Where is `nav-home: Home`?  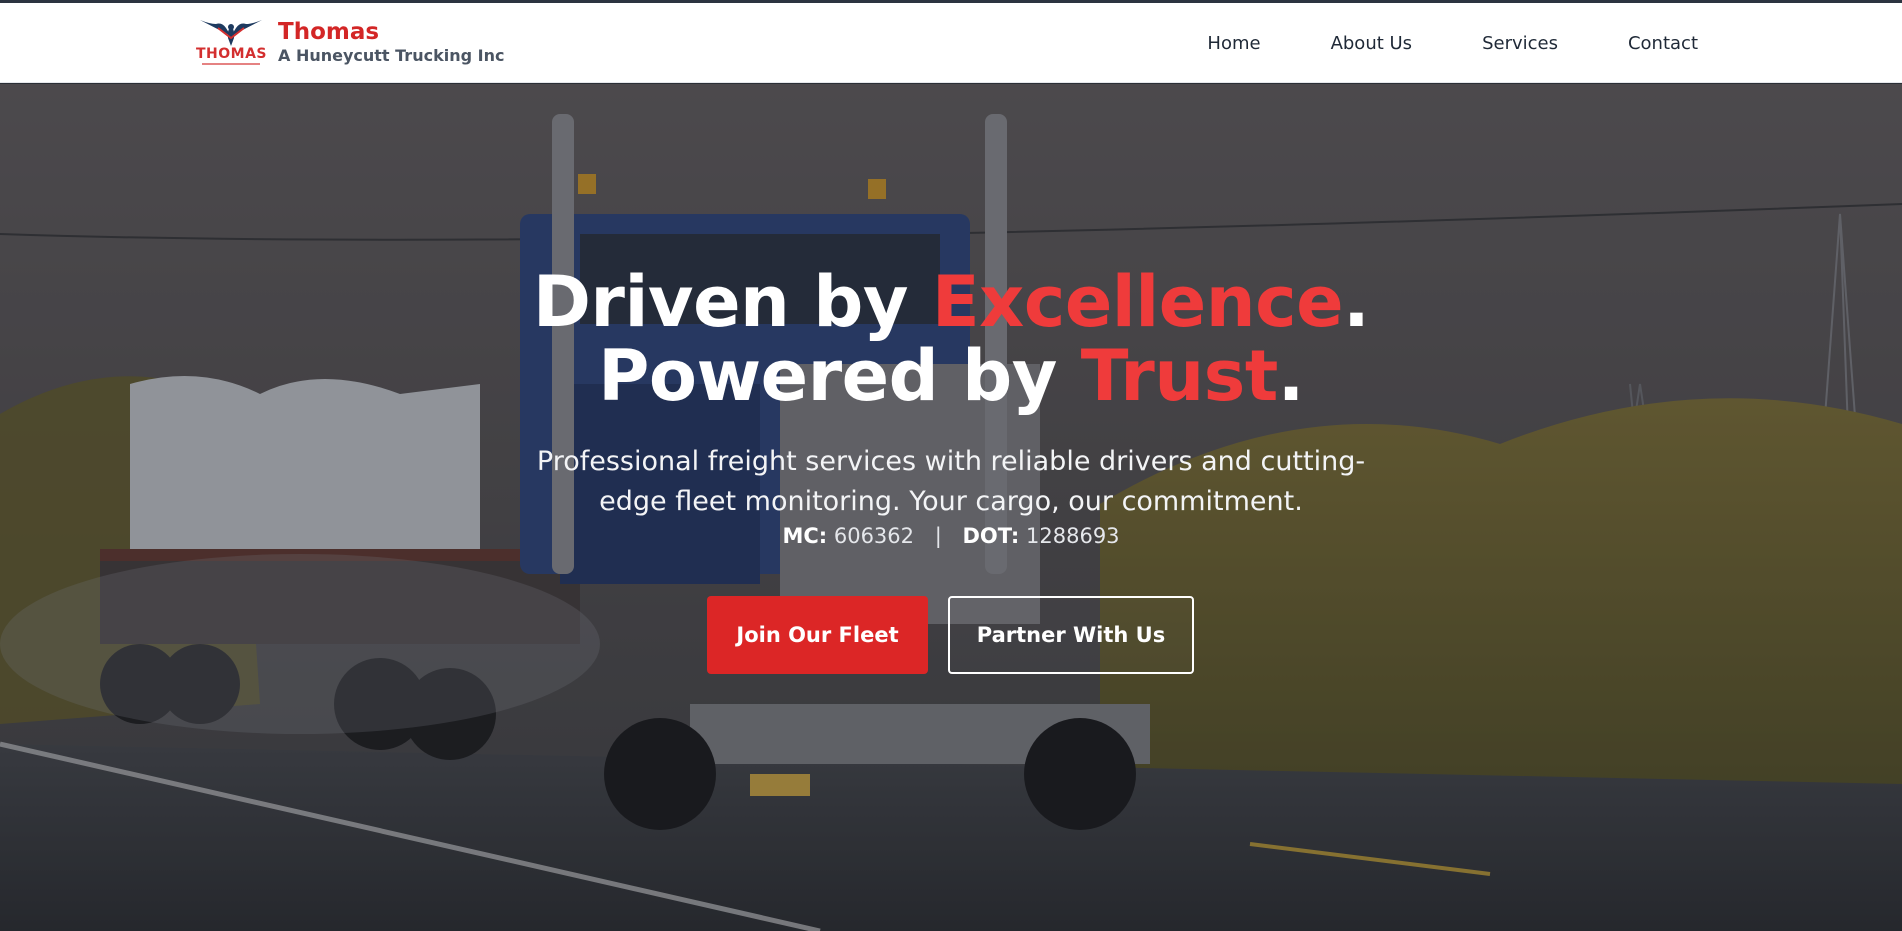 nav-home: Home is located at coordinates (1233, 43).